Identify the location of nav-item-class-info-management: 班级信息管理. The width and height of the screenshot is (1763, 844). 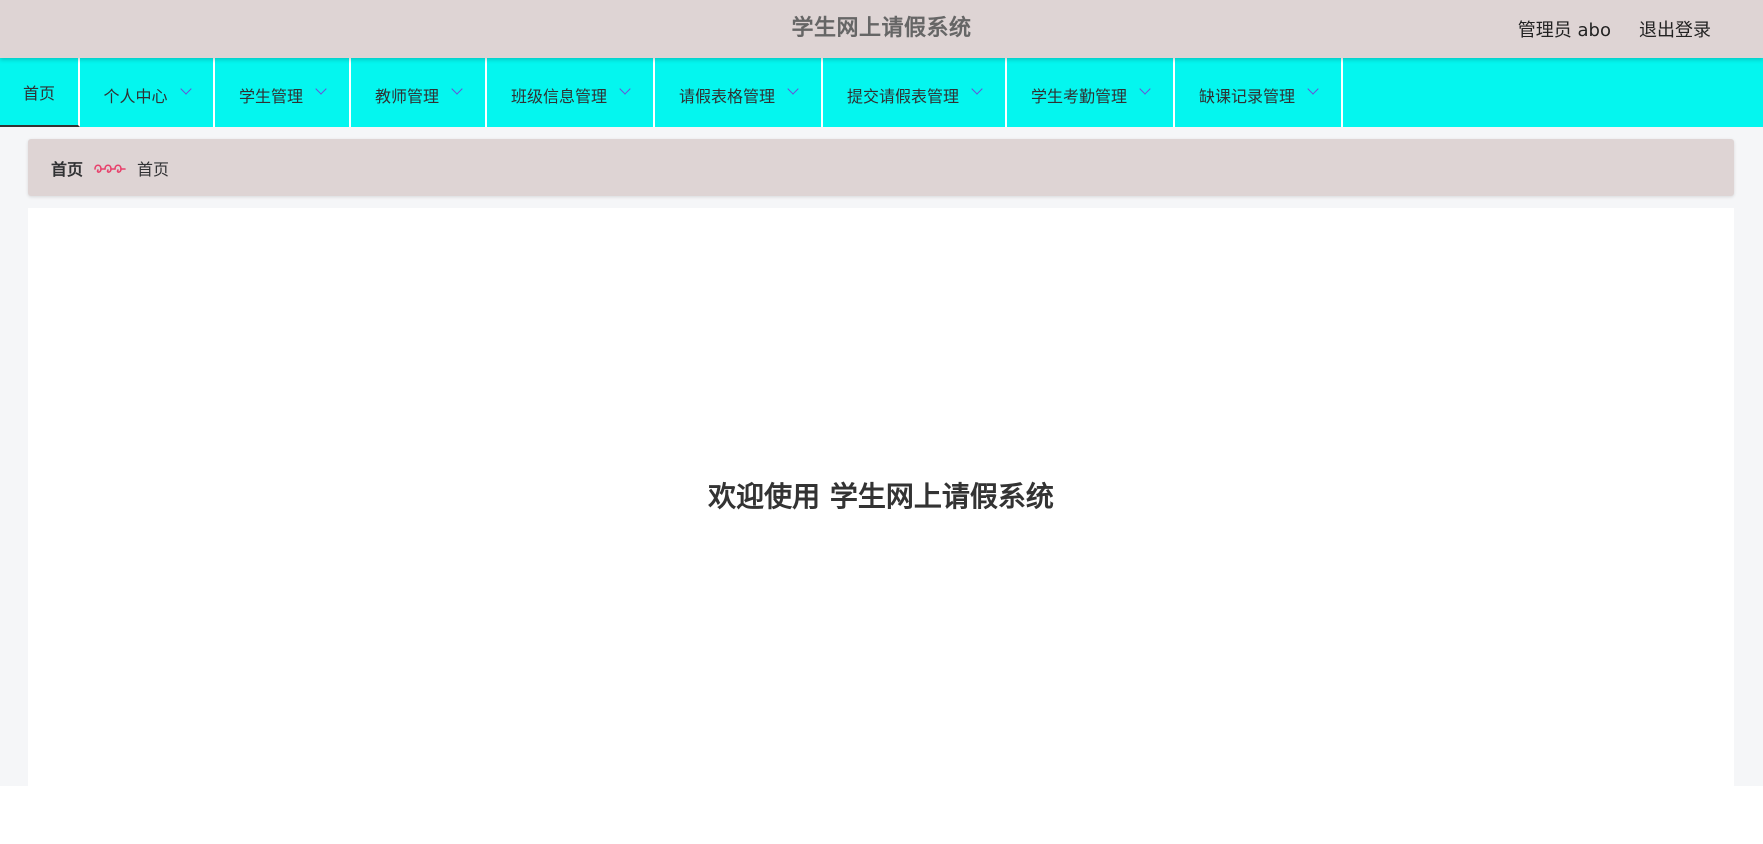
(571, 92).